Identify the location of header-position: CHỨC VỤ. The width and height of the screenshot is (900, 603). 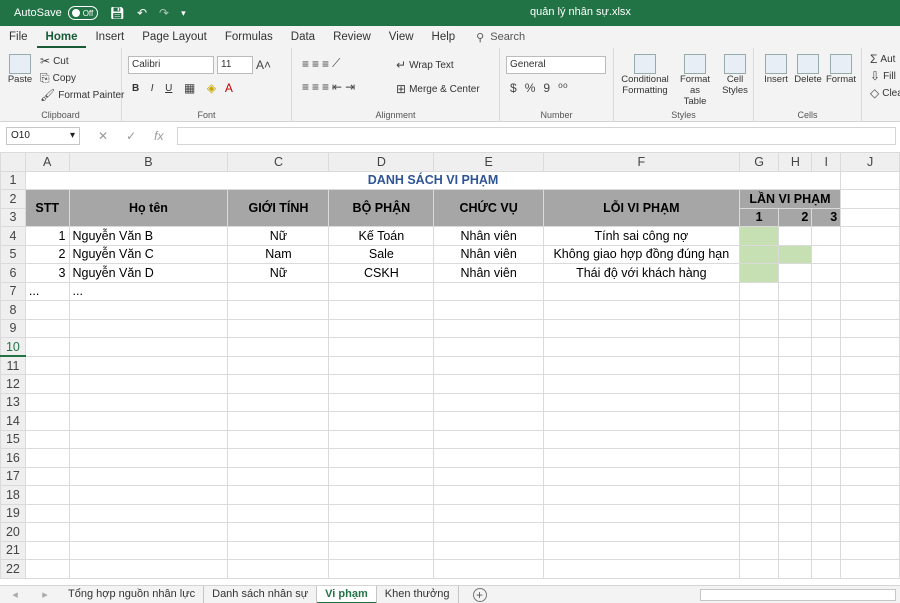
(489, 208).